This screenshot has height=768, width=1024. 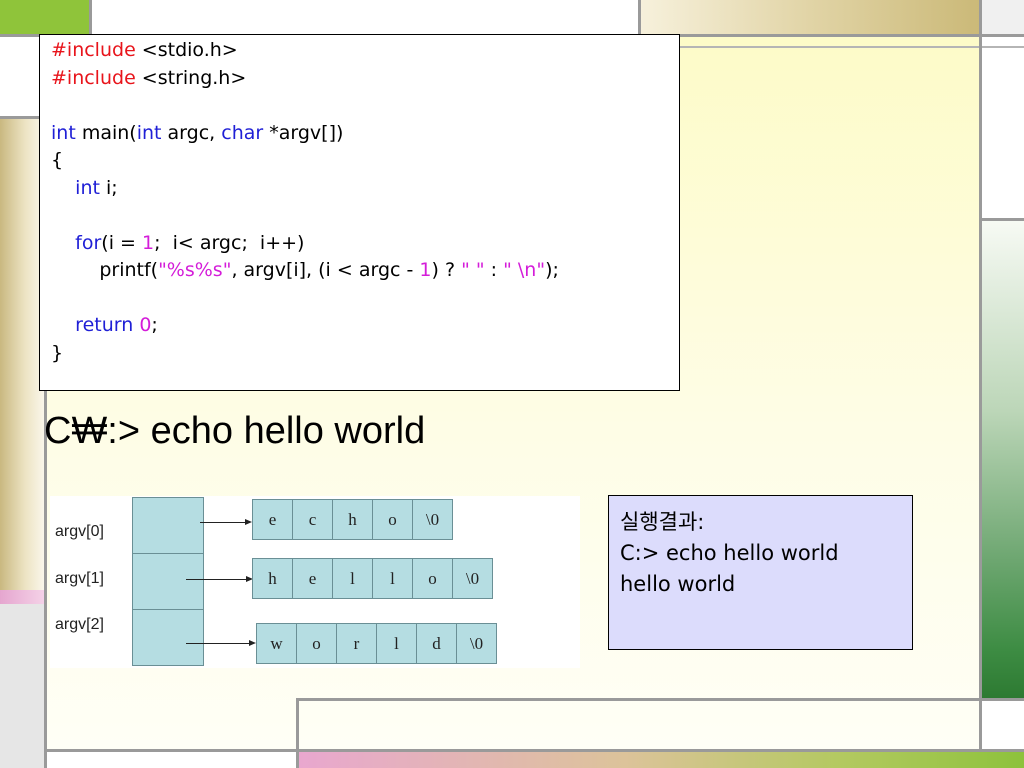 What do you see at coordinates (552, 270) in the screenshot?
I see `code-token: );` at bounding box center [552, 270].